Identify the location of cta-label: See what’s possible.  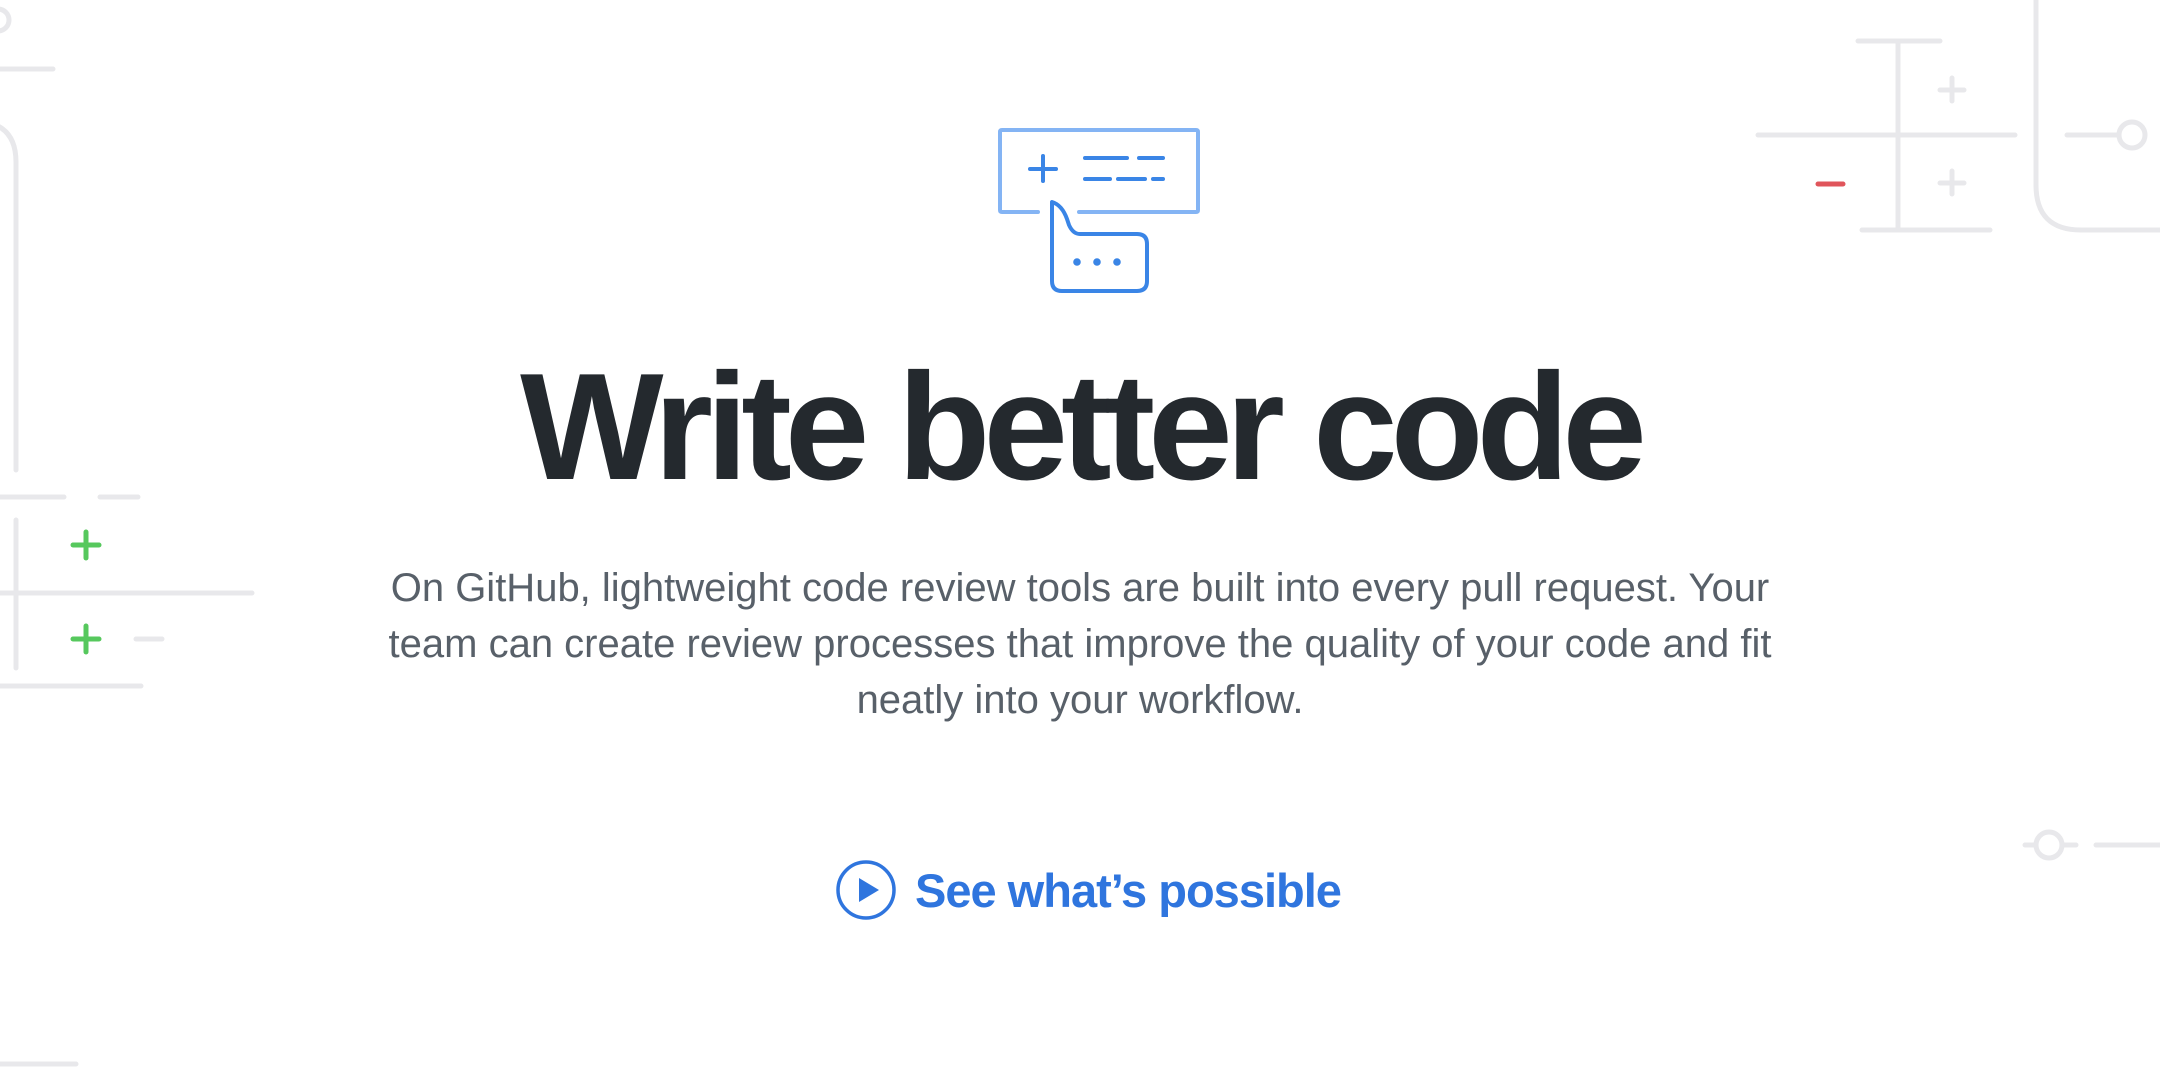
(1128, 890).